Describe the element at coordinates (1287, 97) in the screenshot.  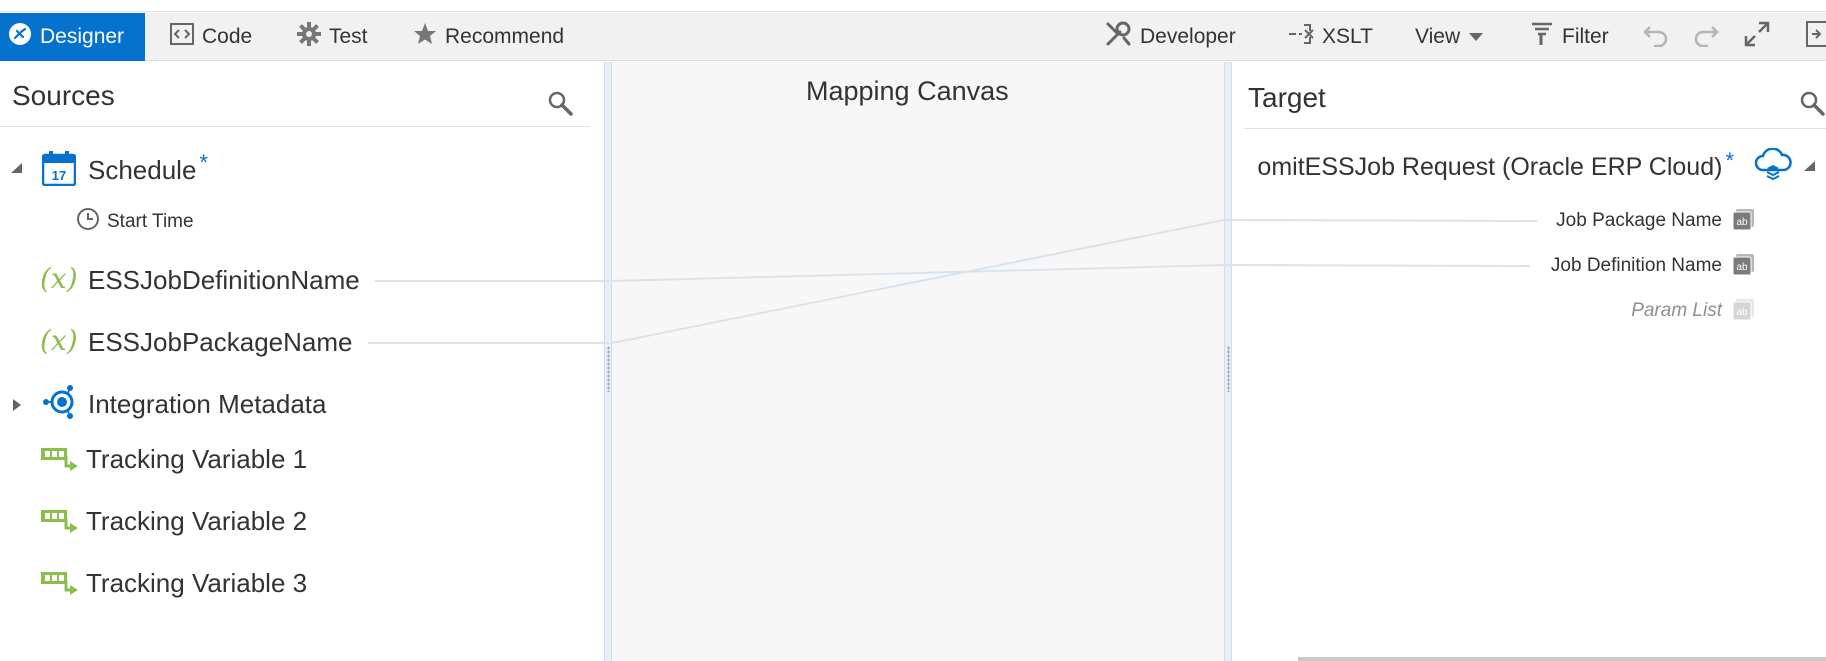
I see `target-title: Target` at that location.